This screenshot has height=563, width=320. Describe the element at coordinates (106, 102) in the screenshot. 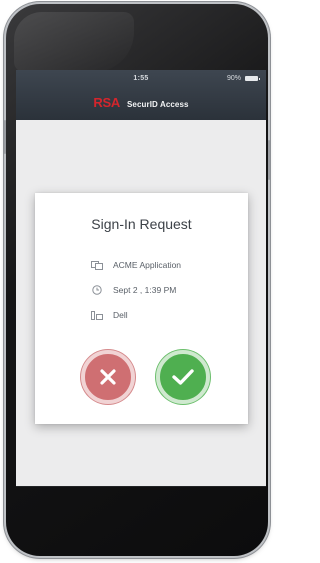

I see `rsa-logo: RSA` at that location.